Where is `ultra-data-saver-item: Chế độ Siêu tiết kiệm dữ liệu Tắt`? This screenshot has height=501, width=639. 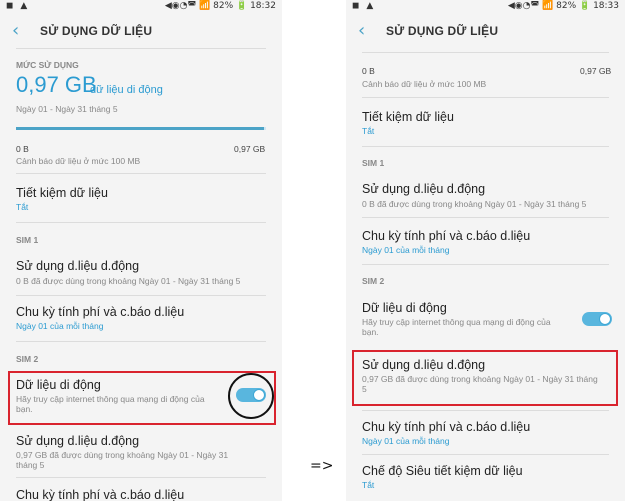
ultra-data-saver-item: Chế độ Siêu tiết kiệm dữ liệu Tắt is located at coordinates (485, 477).